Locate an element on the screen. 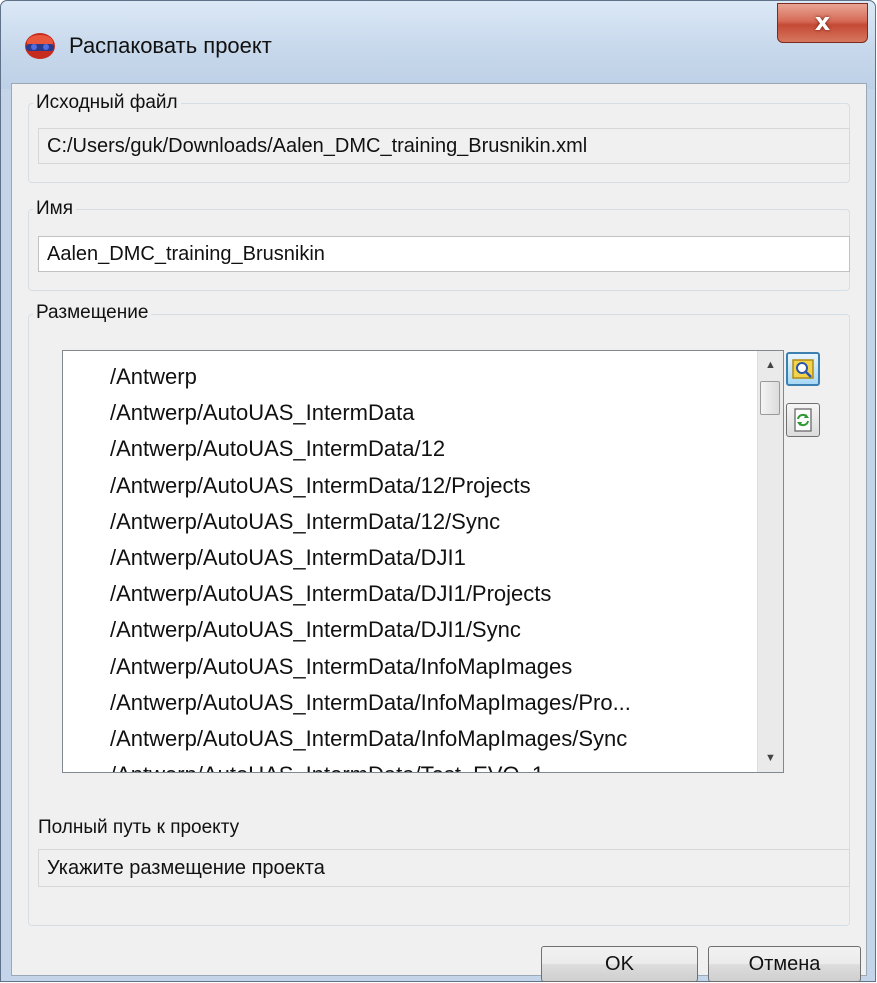  placement-label: Размещение is located at coordinates (92, 313).